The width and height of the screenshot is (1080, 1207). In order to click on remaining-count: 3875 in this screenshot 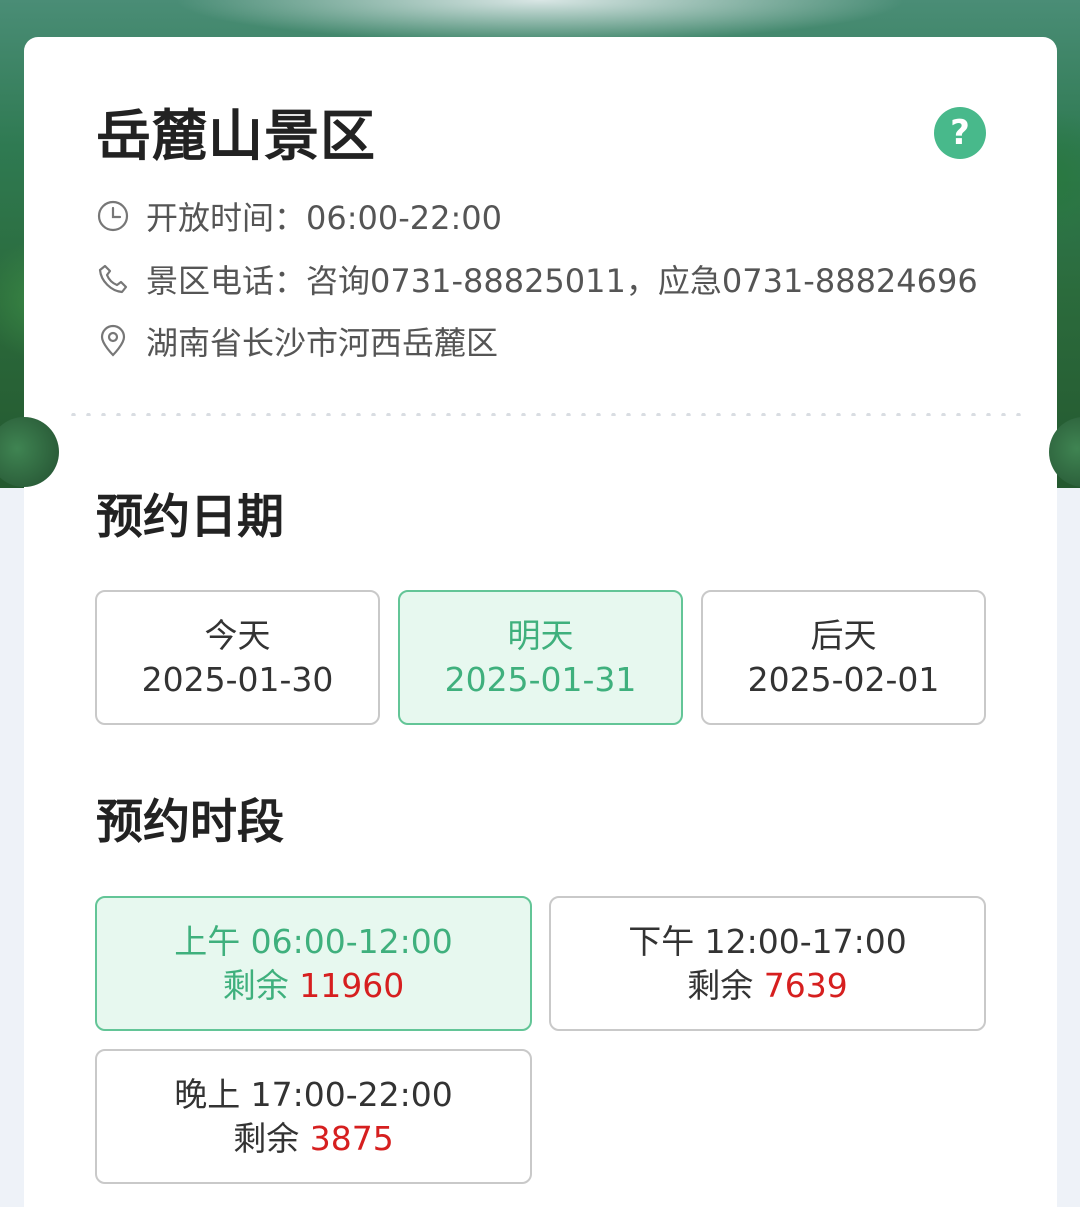, I will do `click(351, 1138)`.